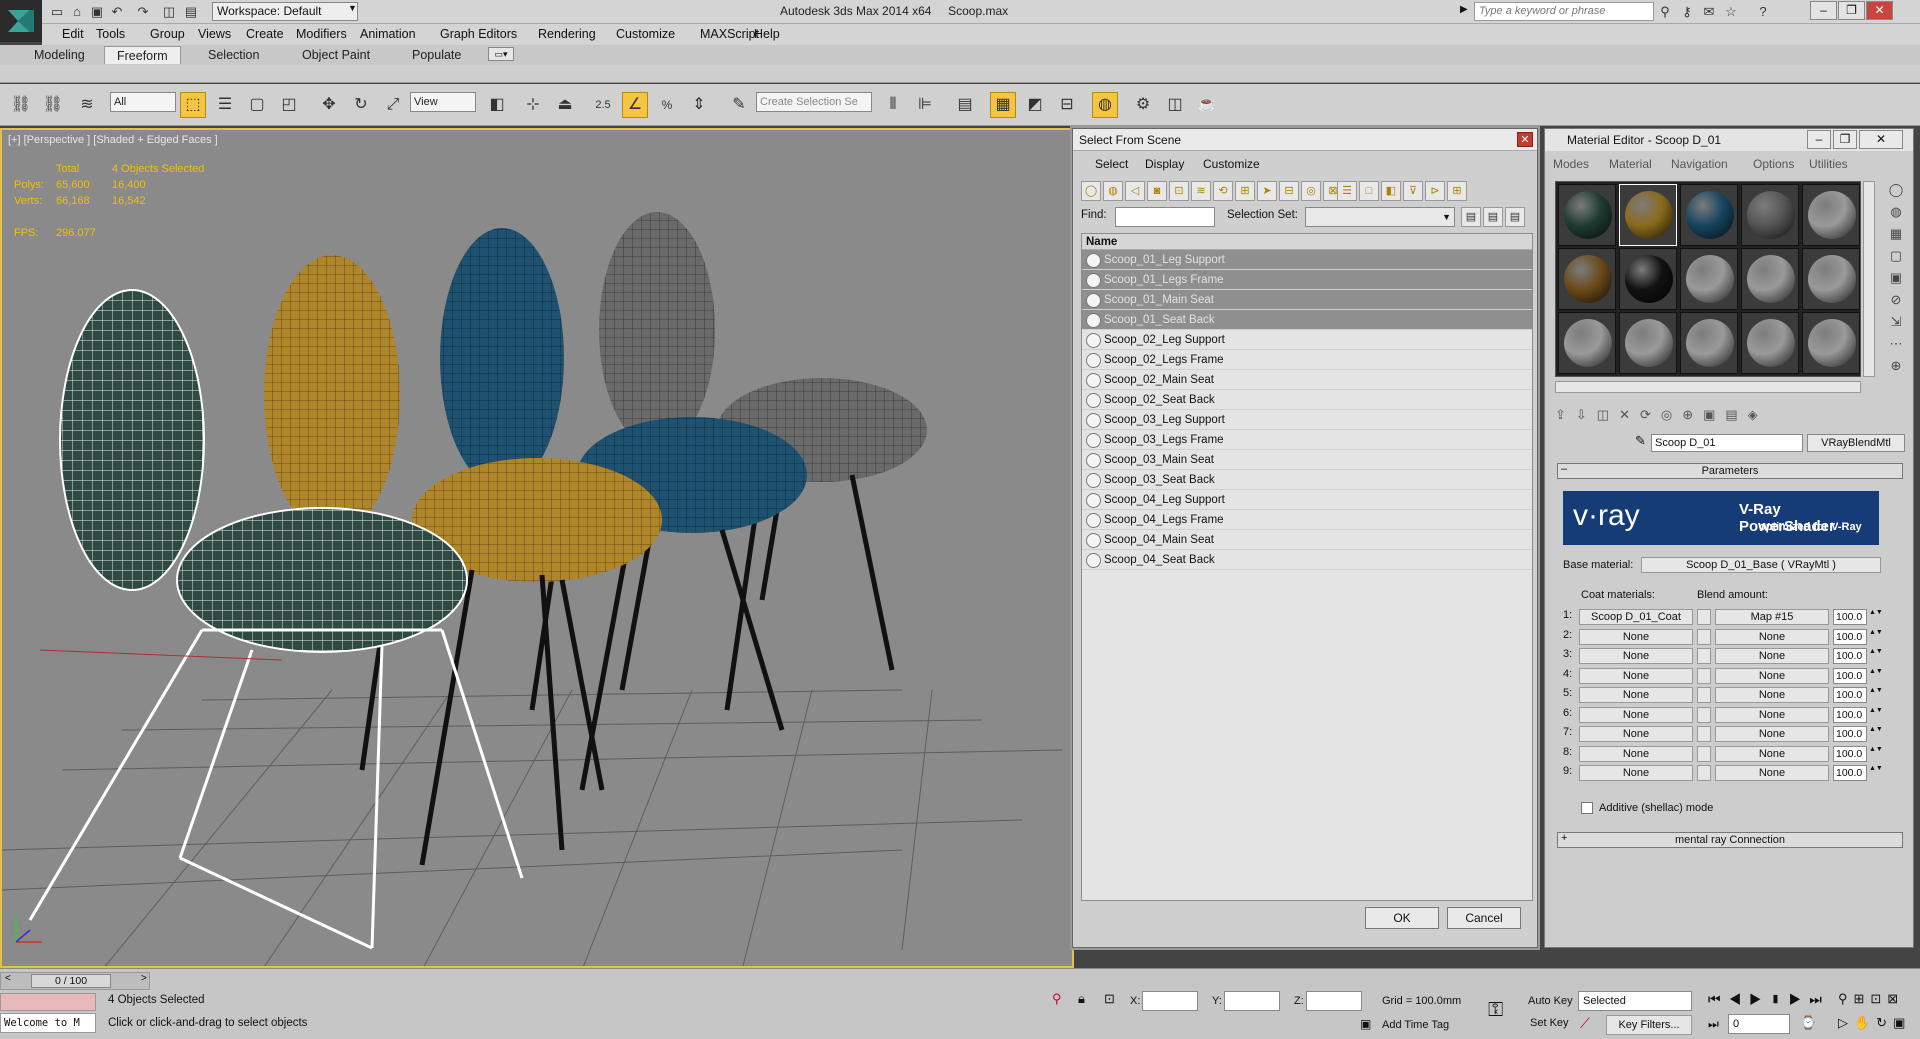 The width and height of the screenshot is (1920, 1039). Describe the element at coordinates (1587, 808) in the screenshot. I see `additive-mode-checkbox` at that location.